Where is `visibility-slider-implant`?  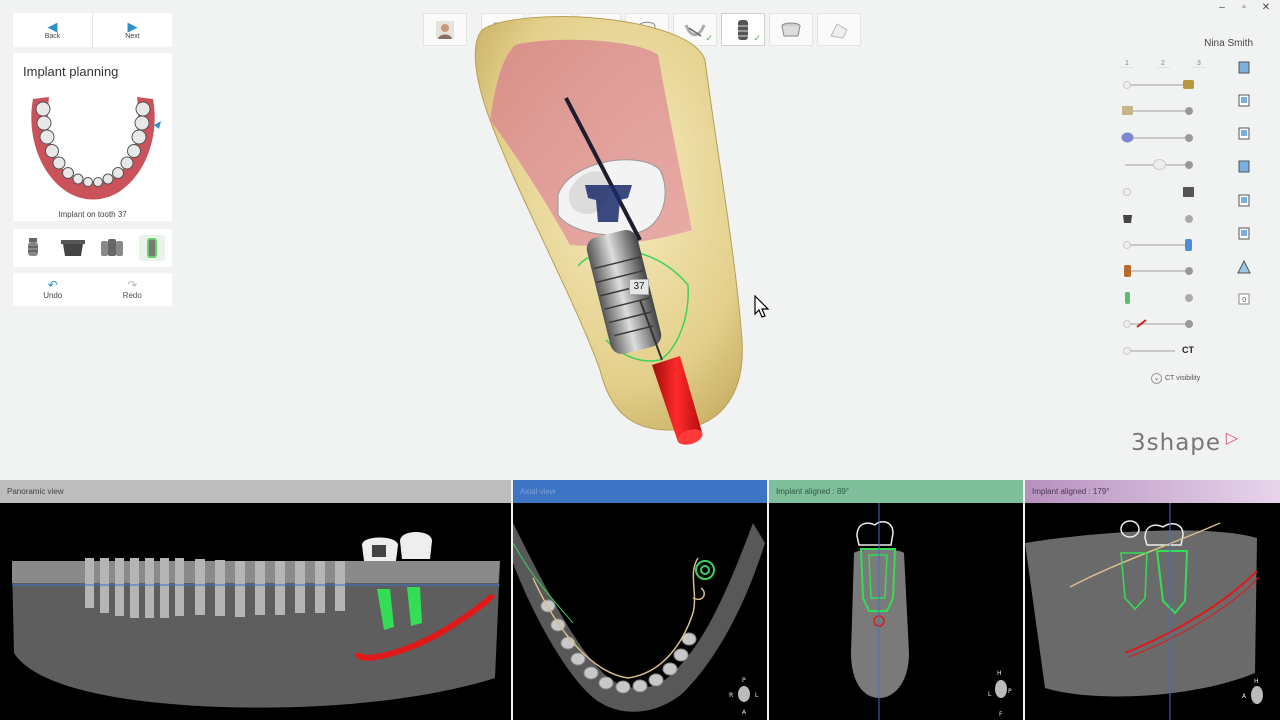 visibility-slider-implant is located at coordinates (1159, 245).